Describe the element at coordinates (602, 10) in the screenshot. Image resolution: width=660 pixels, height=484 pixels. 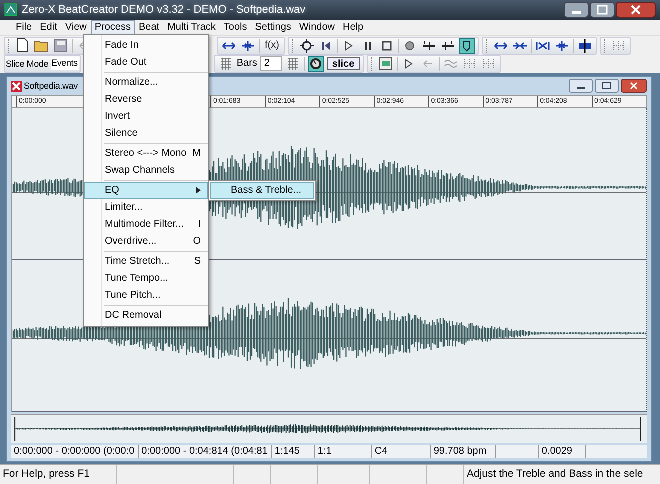
I see `maximize-icon` at that location.